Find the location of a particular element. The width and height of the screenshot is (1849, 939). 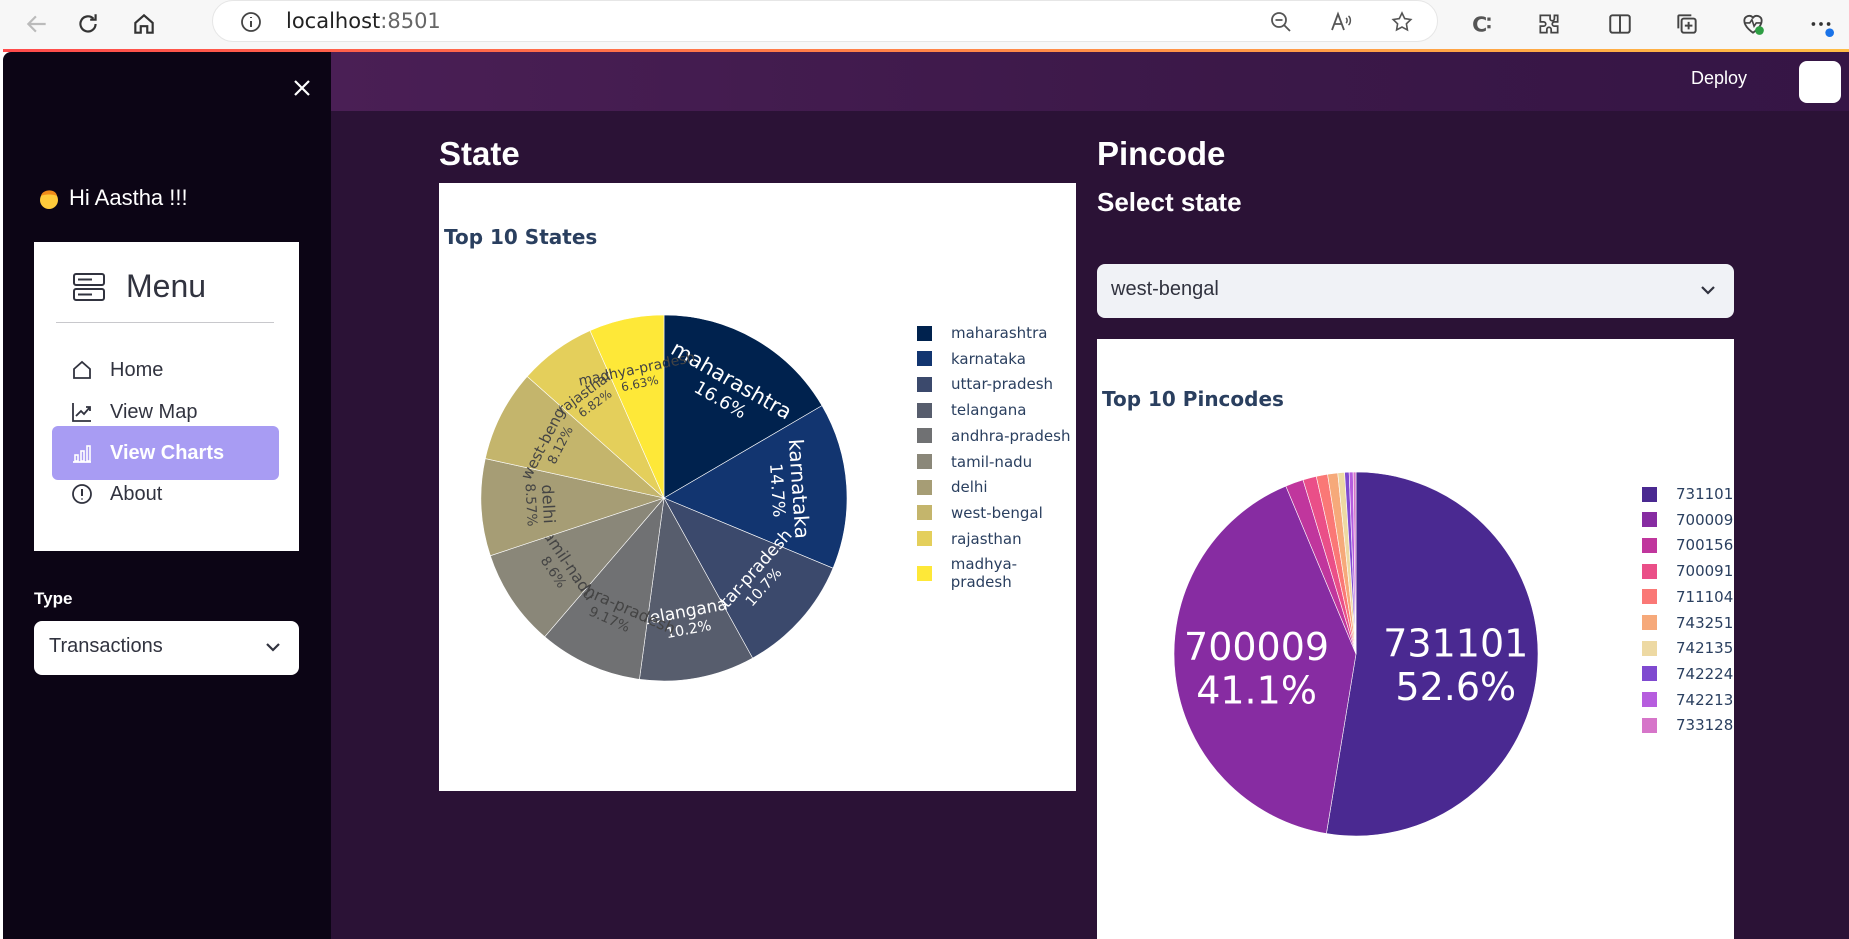

legend-item: 742224 is located at coordinates (1687, 674).